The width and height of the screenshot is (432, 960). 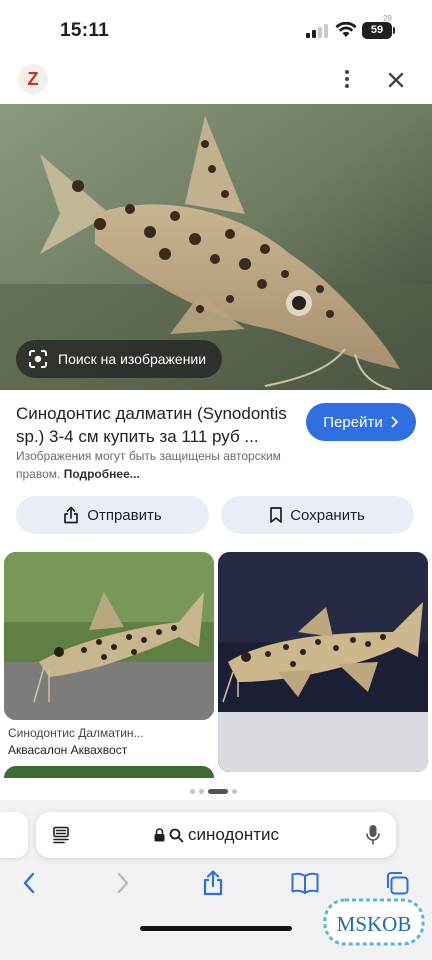 I want to click on address-bar: синодонтис, so click(x=216, y=835).